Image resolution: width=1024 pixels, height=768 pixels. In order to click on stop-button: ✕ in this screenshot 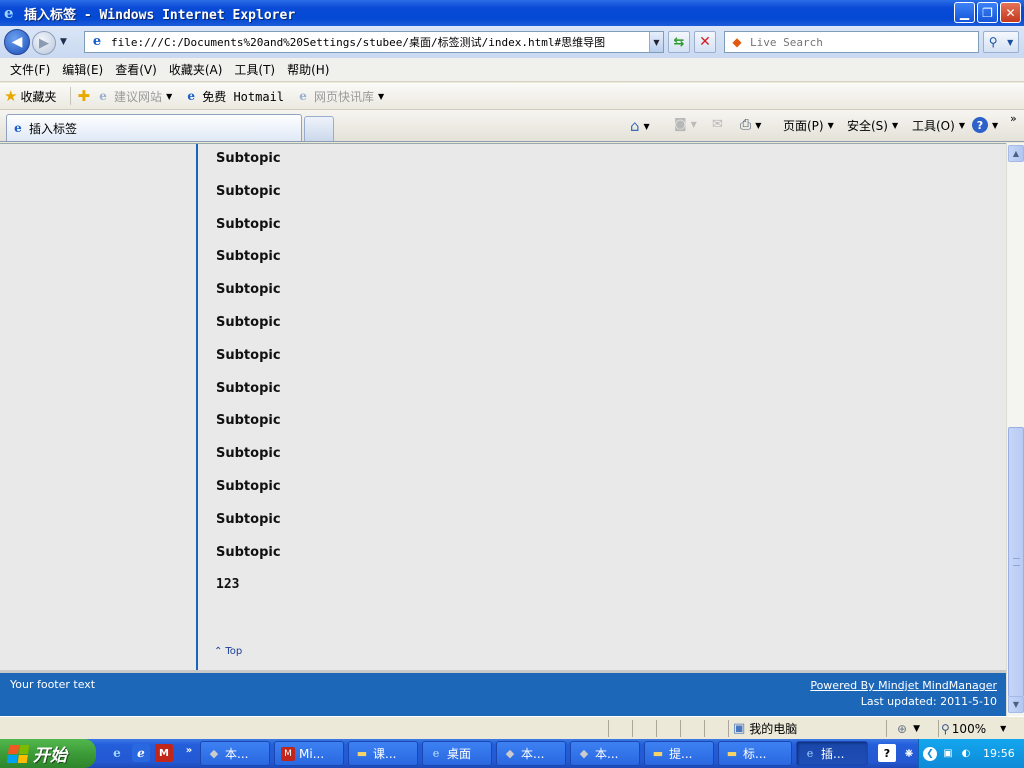, I will do `click(705, 42)`.